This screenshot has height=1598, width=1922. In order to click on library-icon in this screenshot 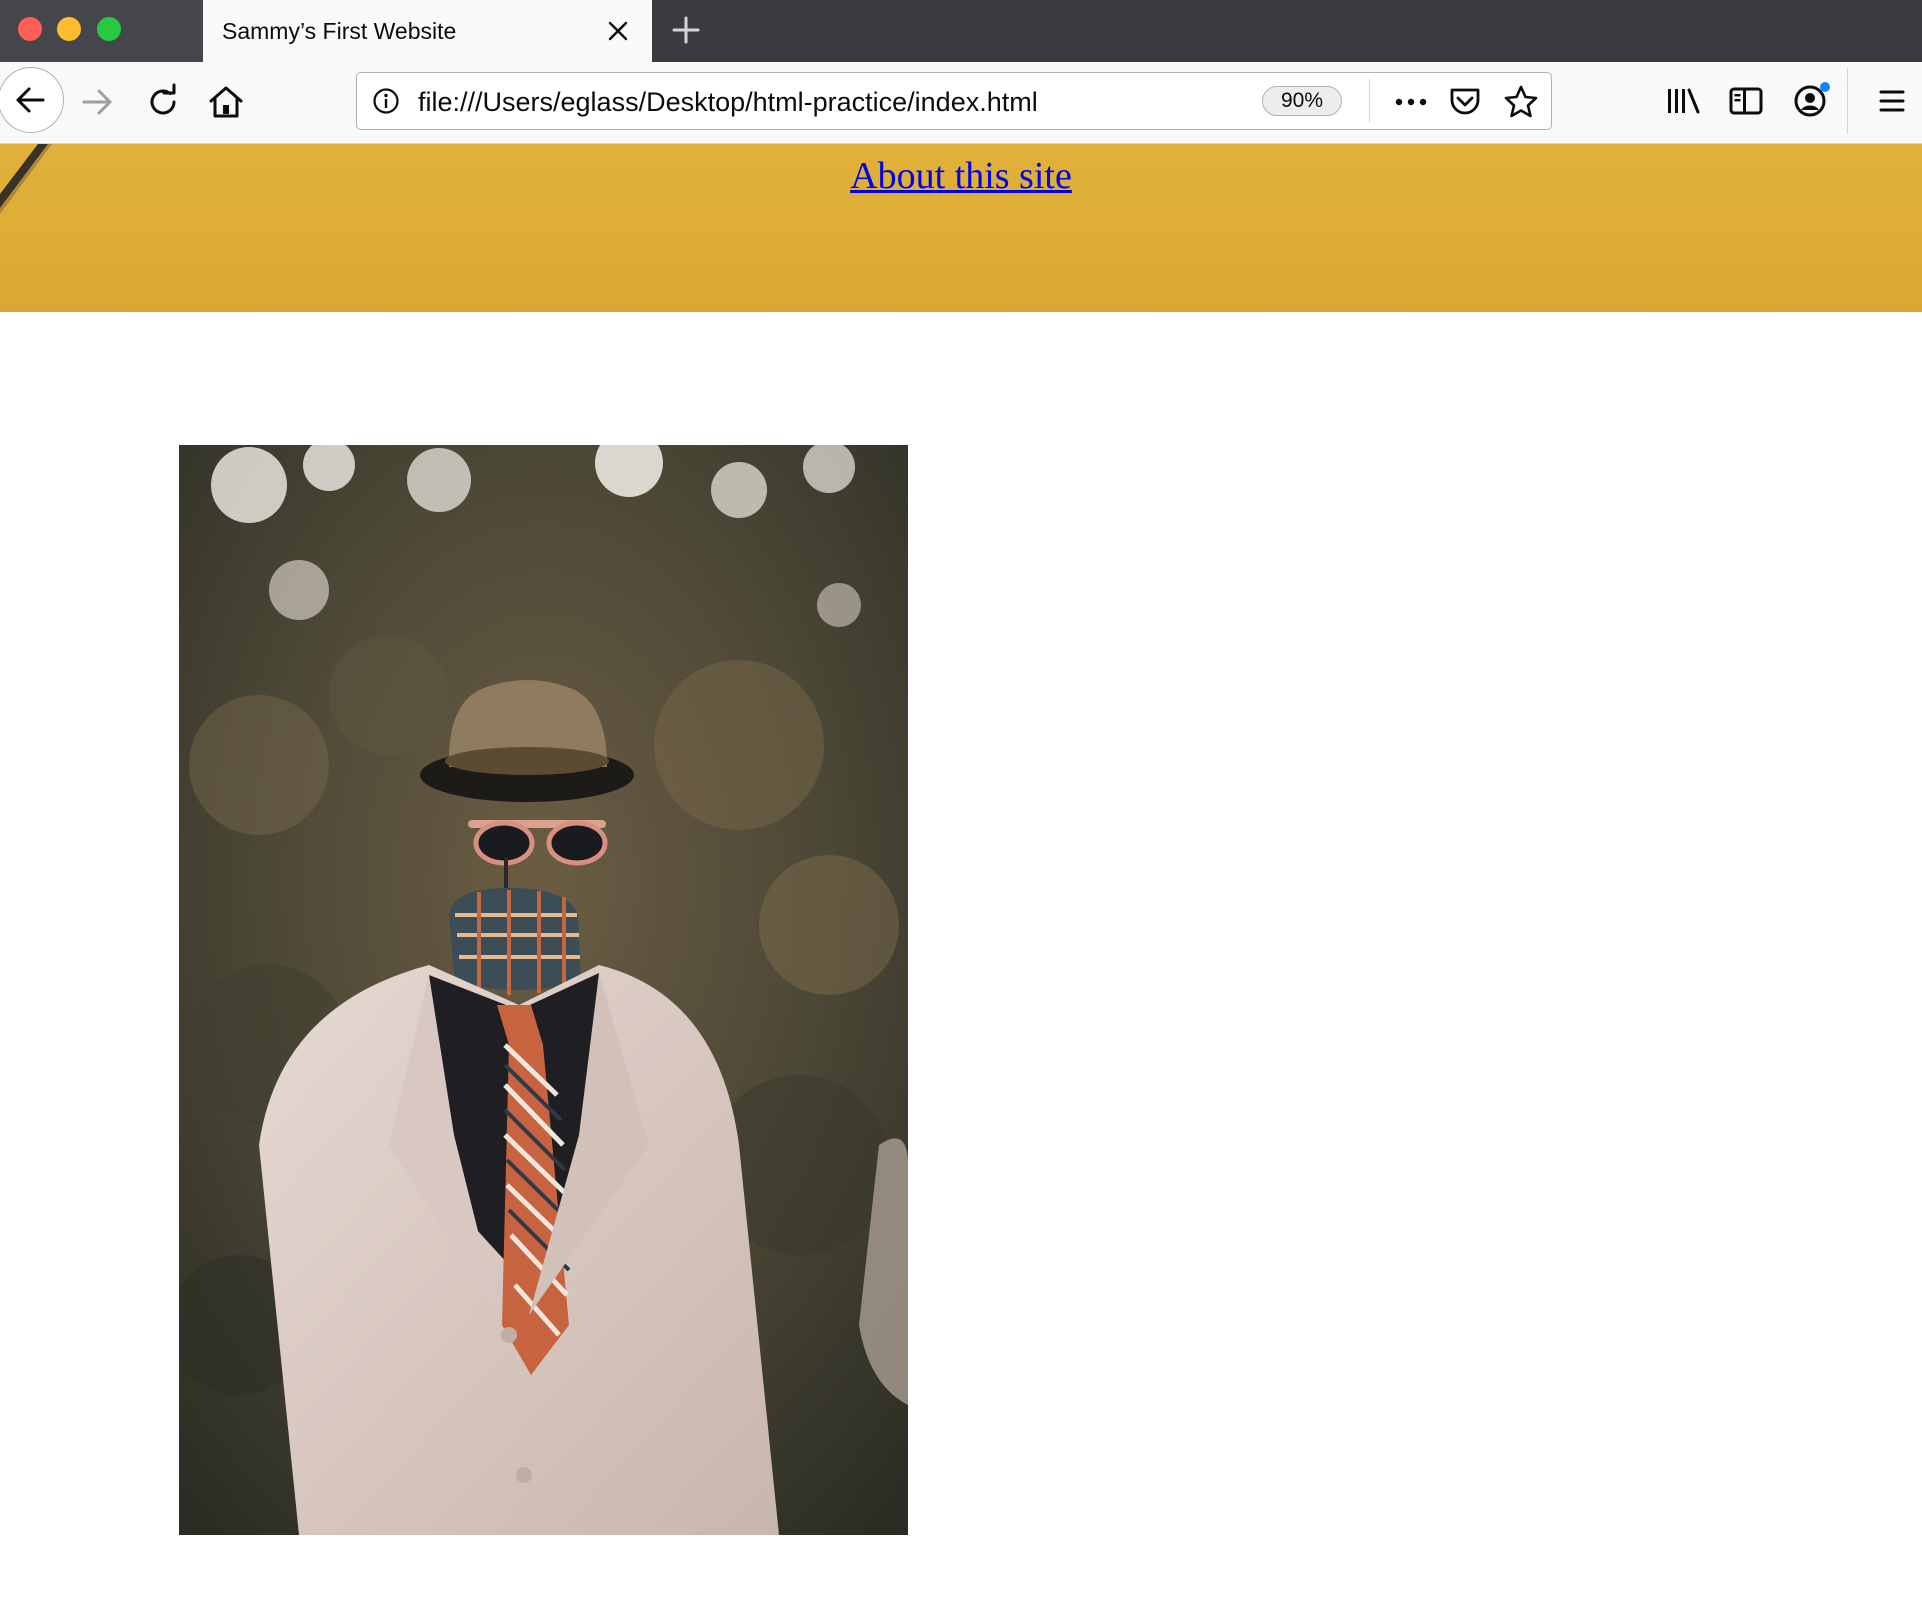, I will do `click(1683, 101)`.